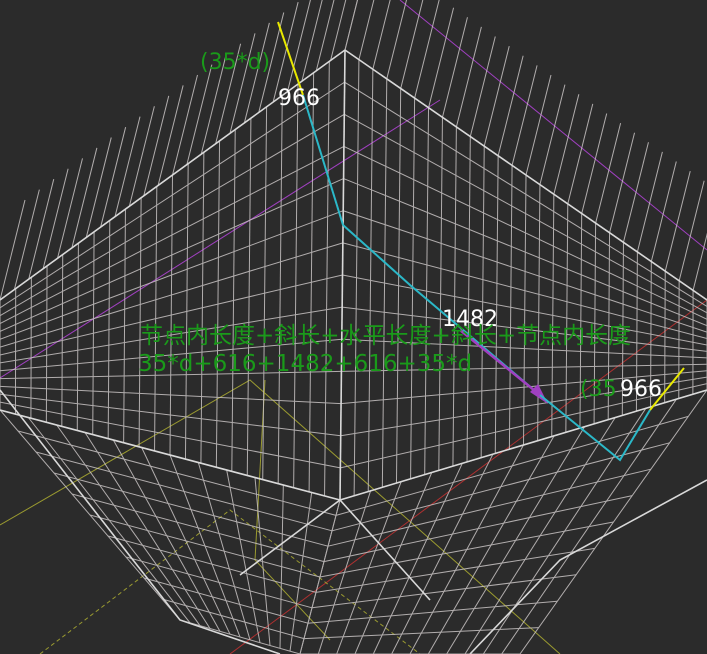  I want to click on left-anchor-label: (35*d), so click(235, 62).